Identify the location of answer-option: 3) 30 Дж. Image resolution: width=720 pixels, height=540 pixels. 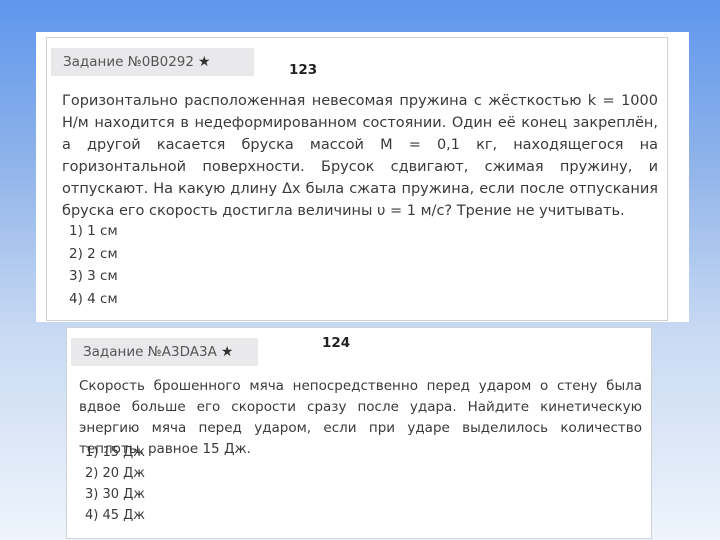
(115, 494).